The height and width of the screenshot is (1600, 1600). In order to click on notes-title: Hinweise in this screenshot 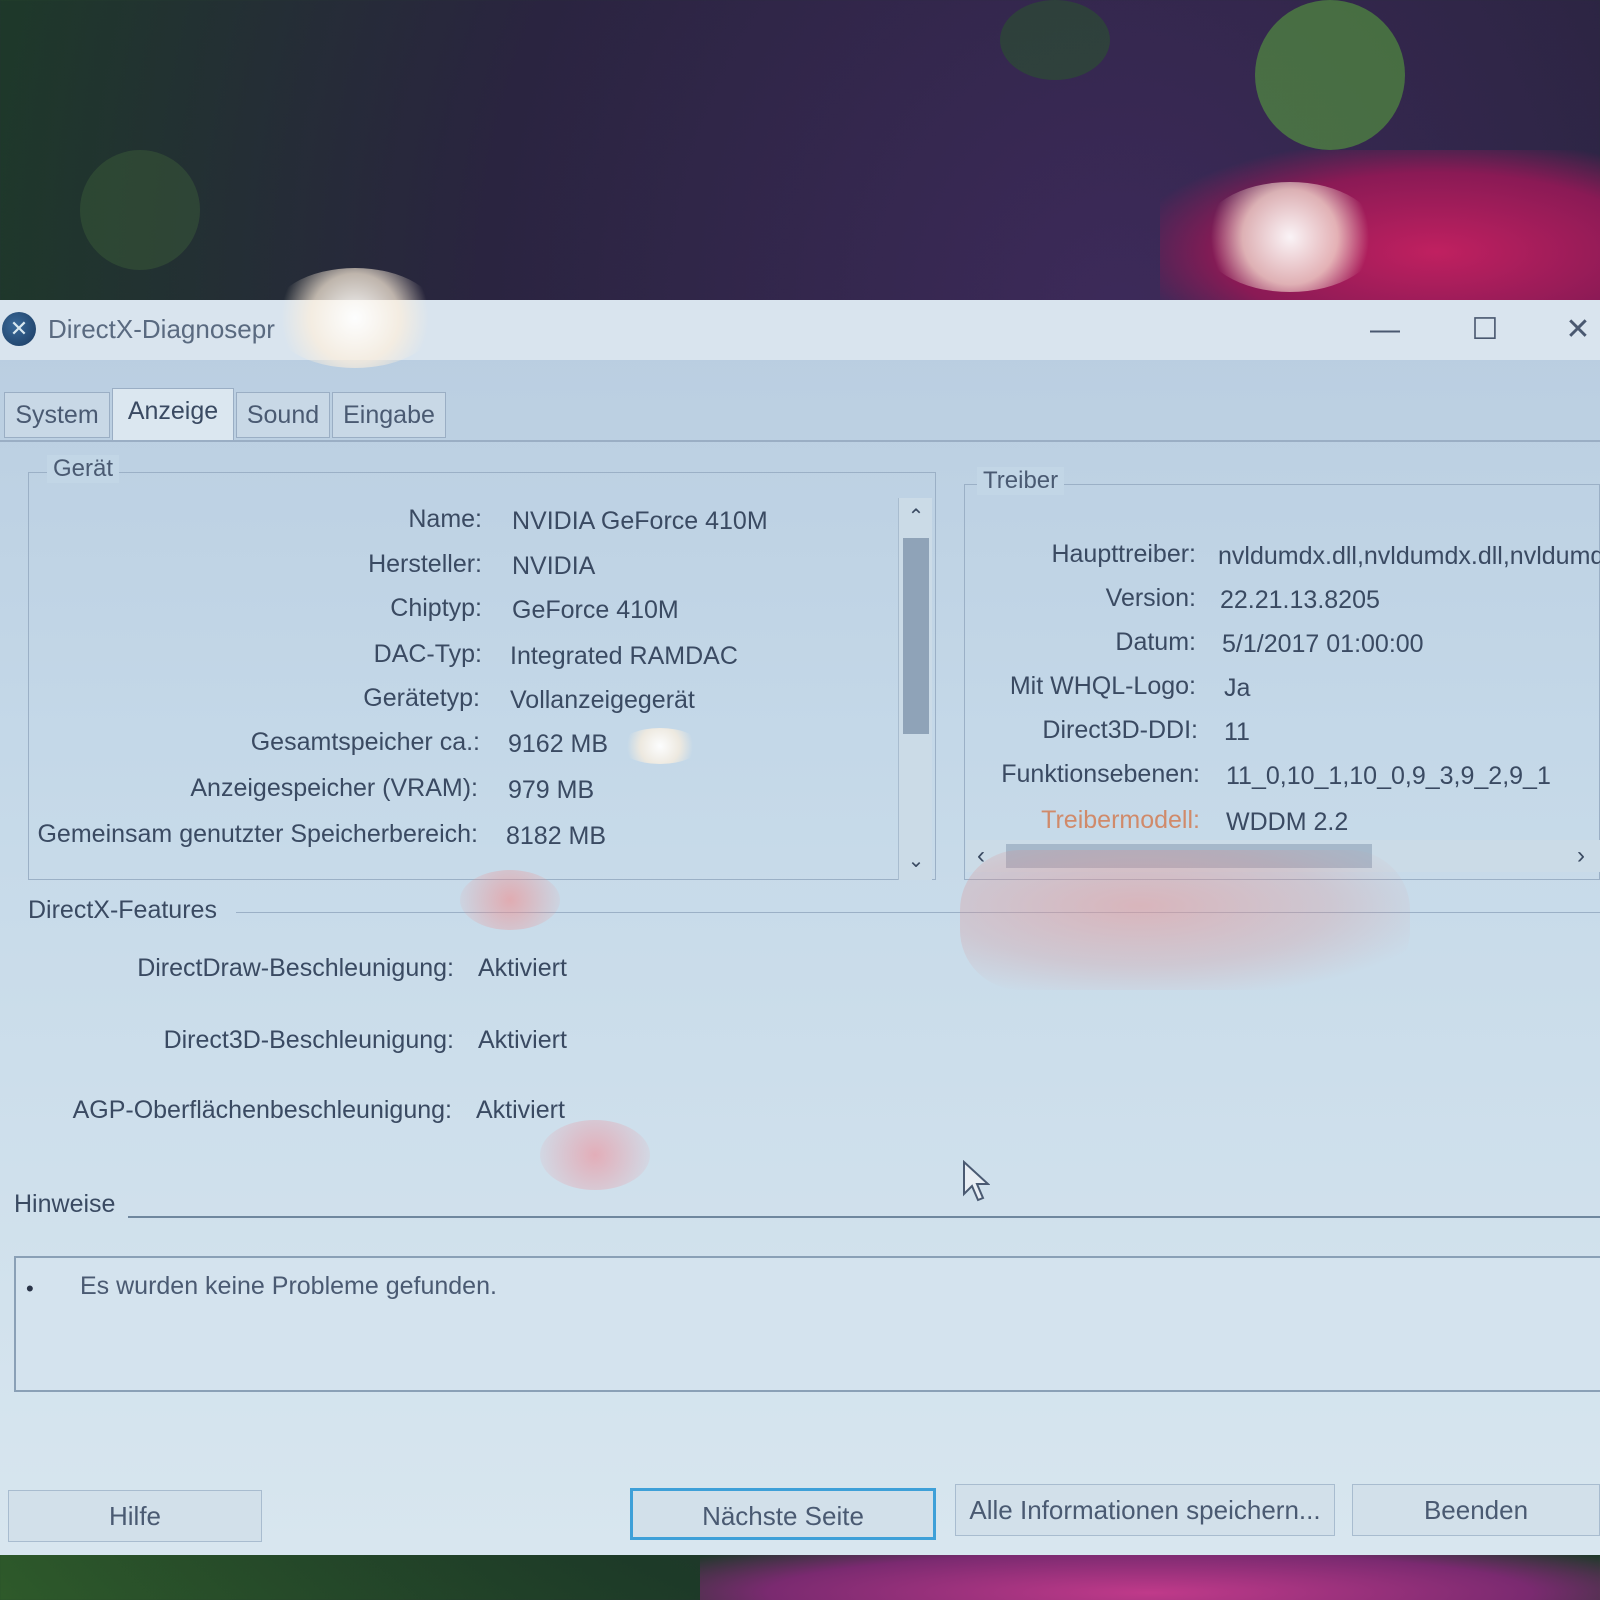, I will do `click(65, 1204)`.